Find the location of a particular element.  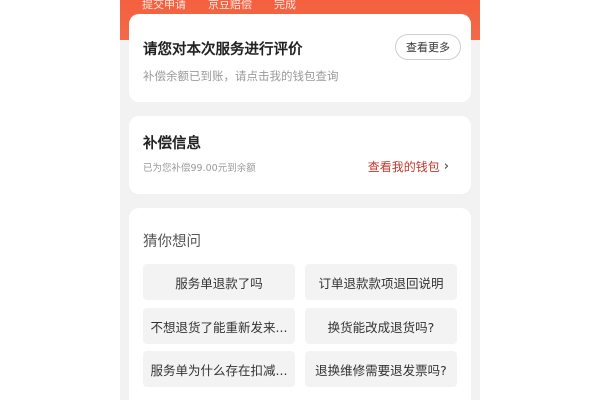

progress-steps: 提交申请 京豆赔偿 完成 is located at coordinates (300, 5).